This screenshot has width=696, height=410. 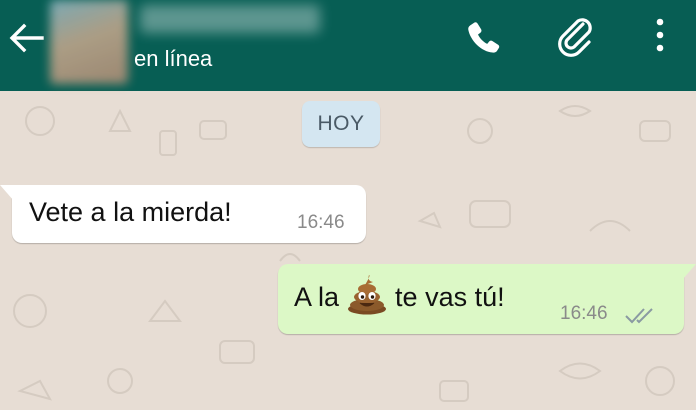 I want to click on message-text: Vete a la mierda!, so click(x=130, y=212).